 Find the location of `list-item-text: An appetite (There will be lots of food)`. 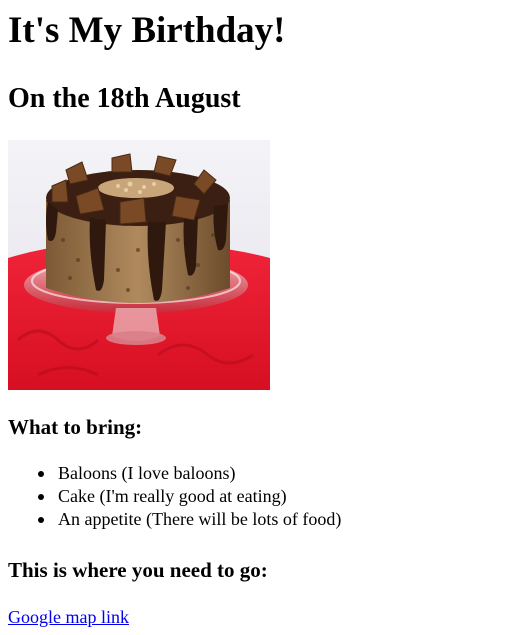

list-item-text: An appetite (There will be lots of food) is located at coordinates (200, 519).